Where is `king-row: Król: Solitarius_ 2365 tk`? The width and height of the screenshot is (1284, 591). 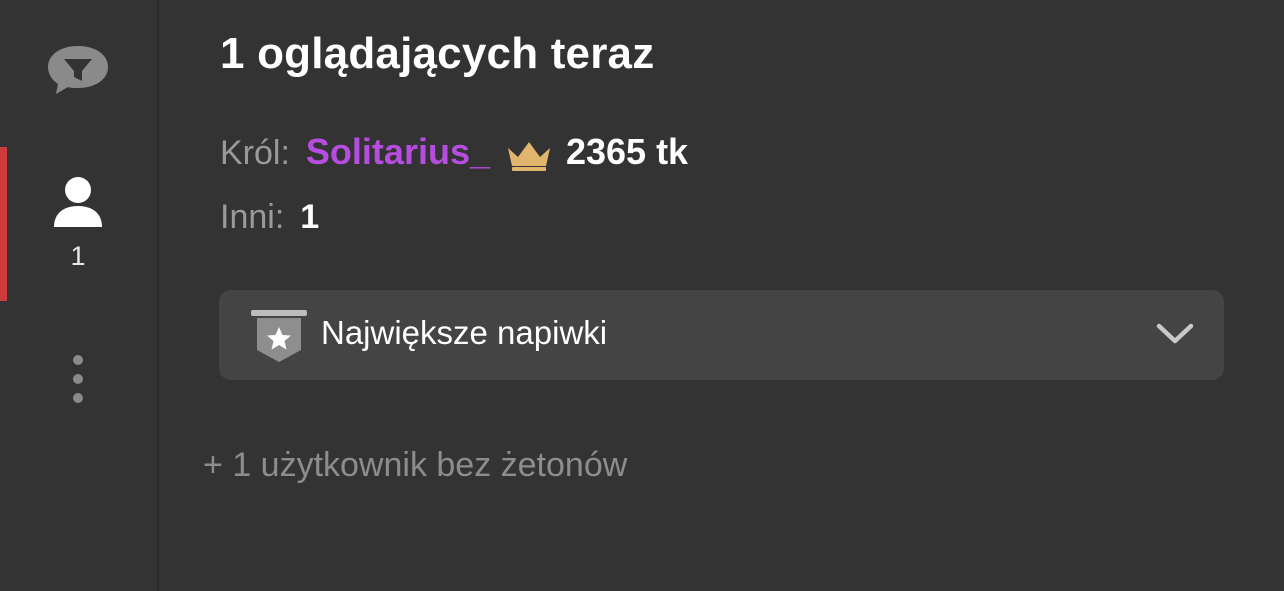
king-row: Król: Solitarius_ 2365 tk is located at coordinates (454, 152).